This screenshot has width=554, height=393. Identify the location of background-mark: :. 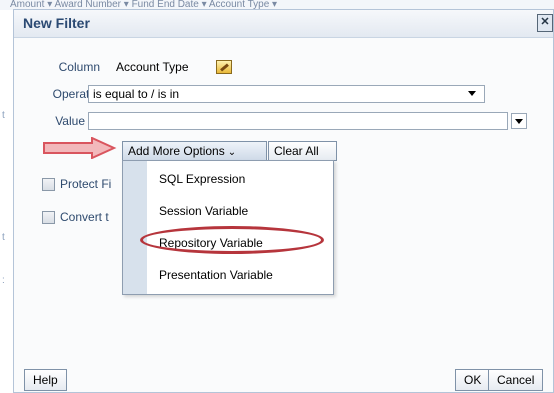
(3, 280).